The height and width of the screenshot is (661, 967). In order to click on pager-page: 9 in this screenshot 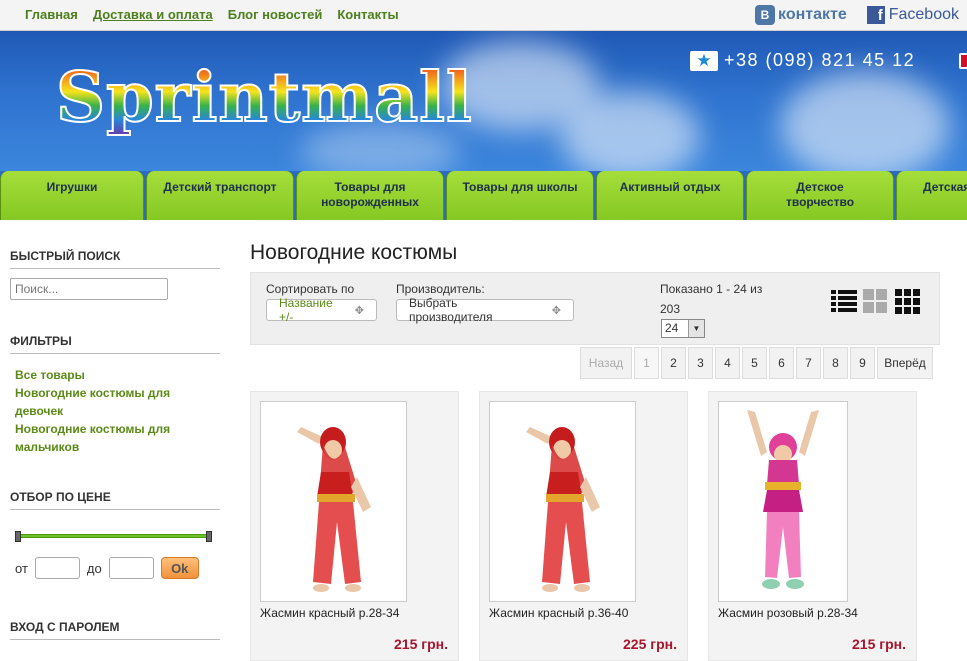, I will do `click(862, 363)`.